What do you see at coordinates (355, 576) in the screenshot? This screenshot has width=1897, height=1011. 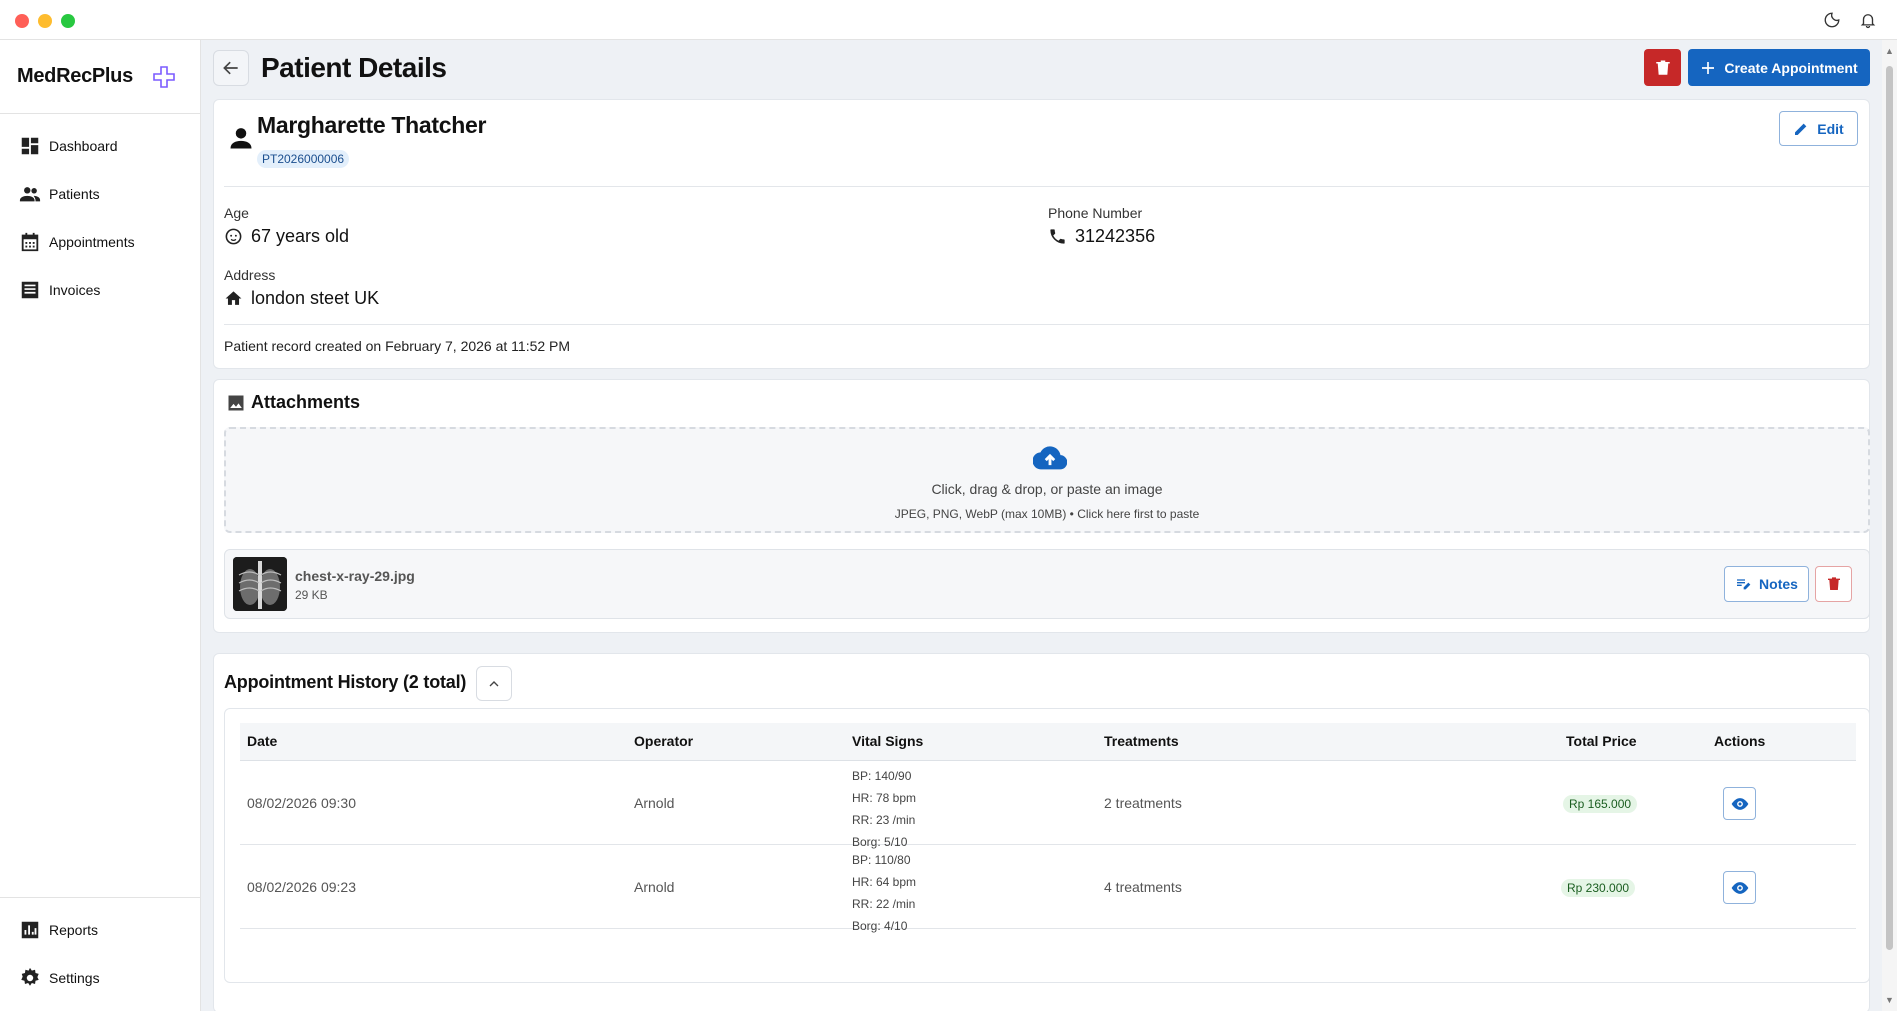 I see `attachment-filename: chest-x-ray-29.jpg` at bounding box center [355, 576].